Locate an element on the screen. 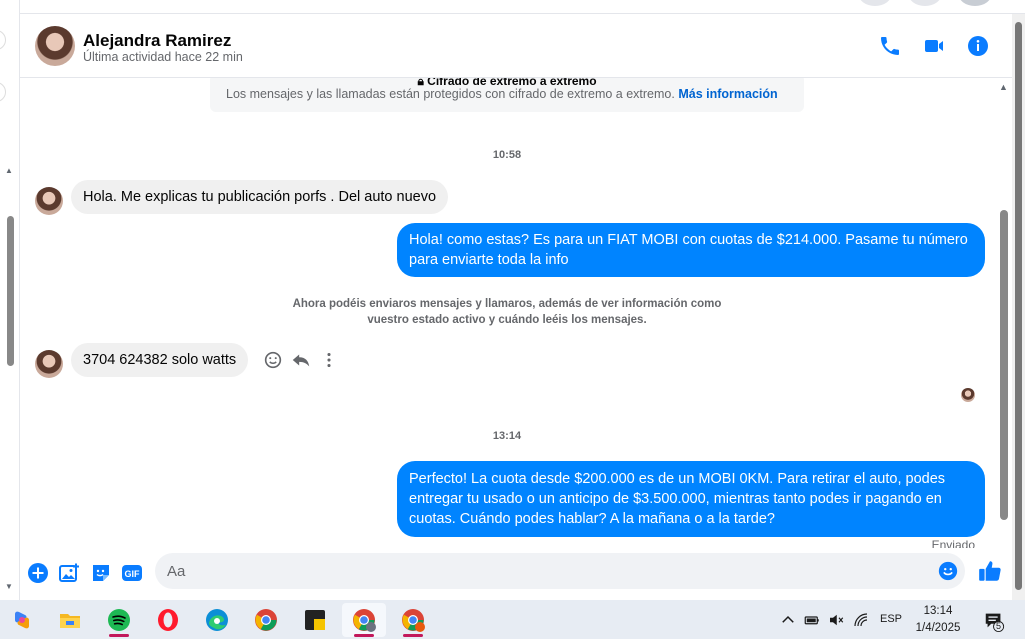  more-info-link: Más información is located at coordinates (727, 94).